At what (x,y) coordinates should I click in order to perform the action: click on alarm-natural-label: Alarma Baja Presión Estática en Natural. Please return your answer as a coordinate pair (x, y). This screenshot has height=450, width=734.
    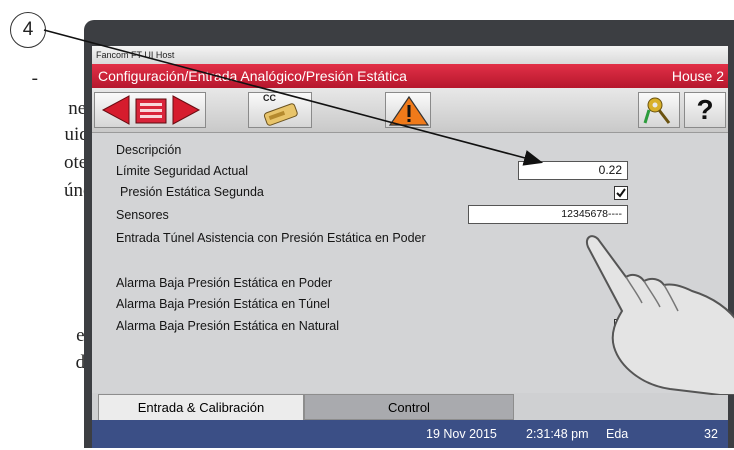
    Looking at the image, I should click on (228, 326).